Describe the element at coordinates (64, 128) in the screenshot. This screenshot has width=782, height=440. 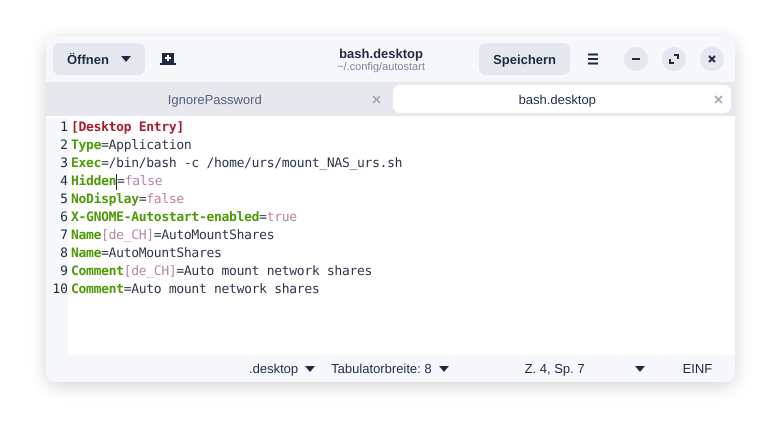
I see `line-number: 1` at that location.